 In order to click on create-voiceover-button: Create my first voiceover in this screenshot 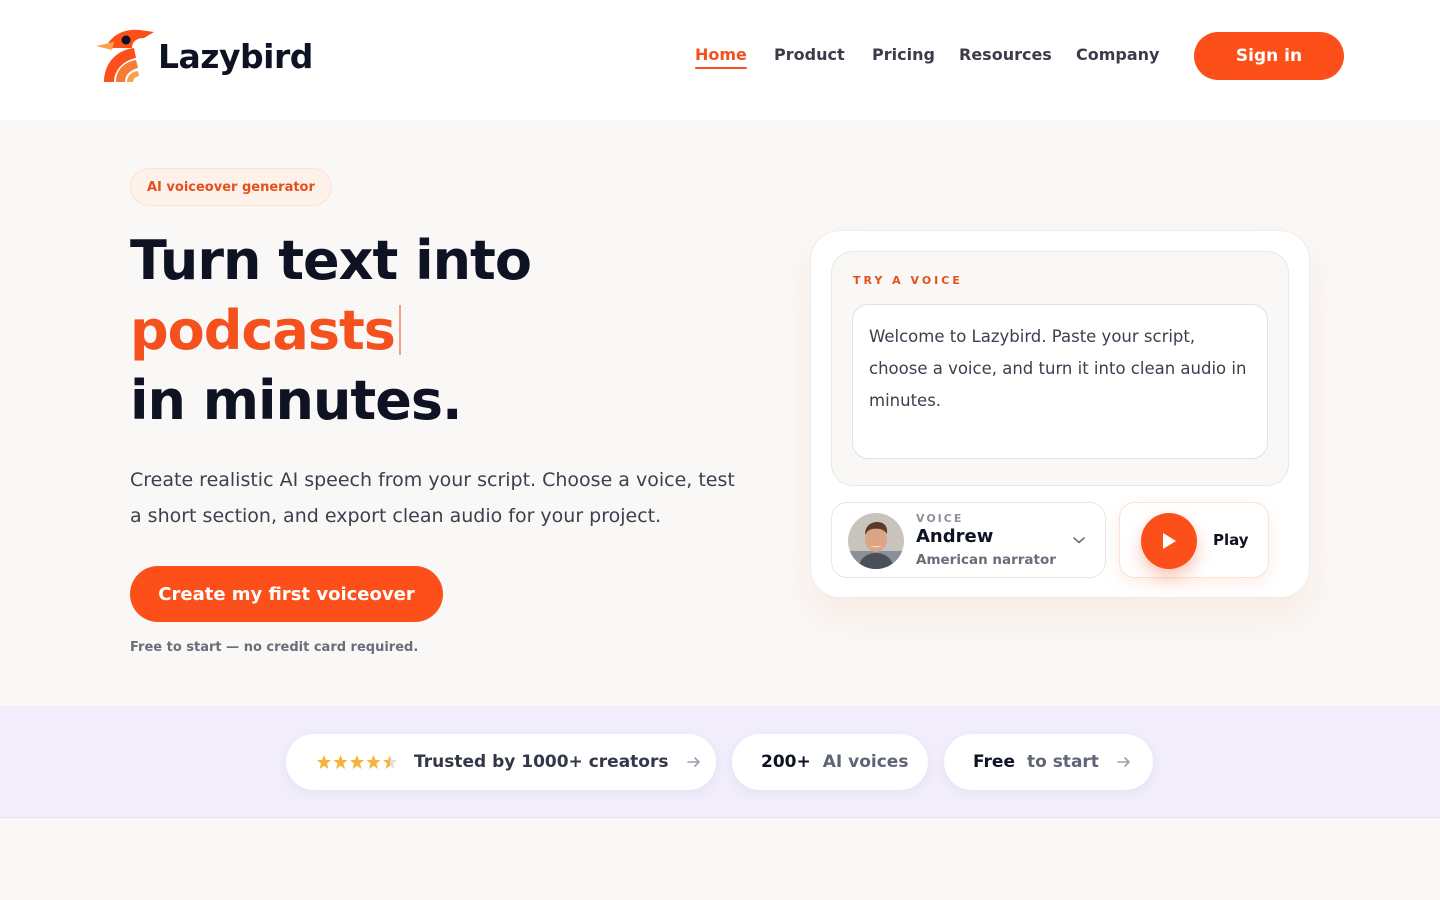, I will do `click(286, 594)`.